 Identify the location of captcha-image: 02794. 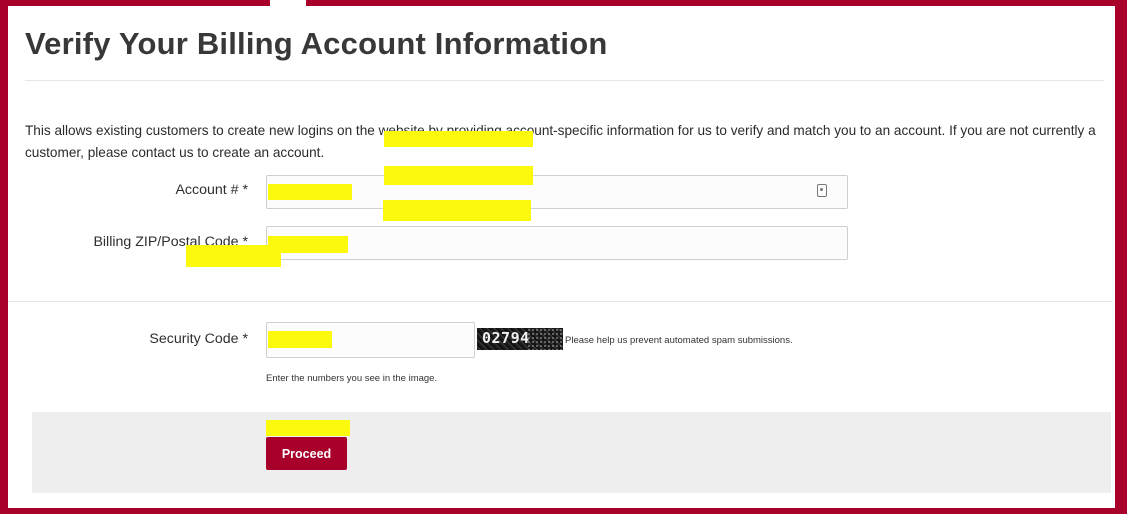
(520, 339).